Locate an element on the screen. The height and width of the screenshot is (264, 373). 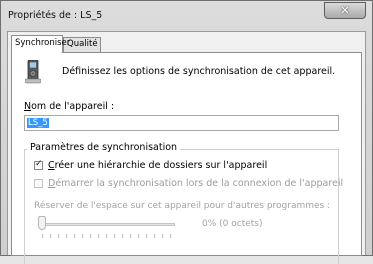
tab-label: Qualité is located at coordinates (82, 44).